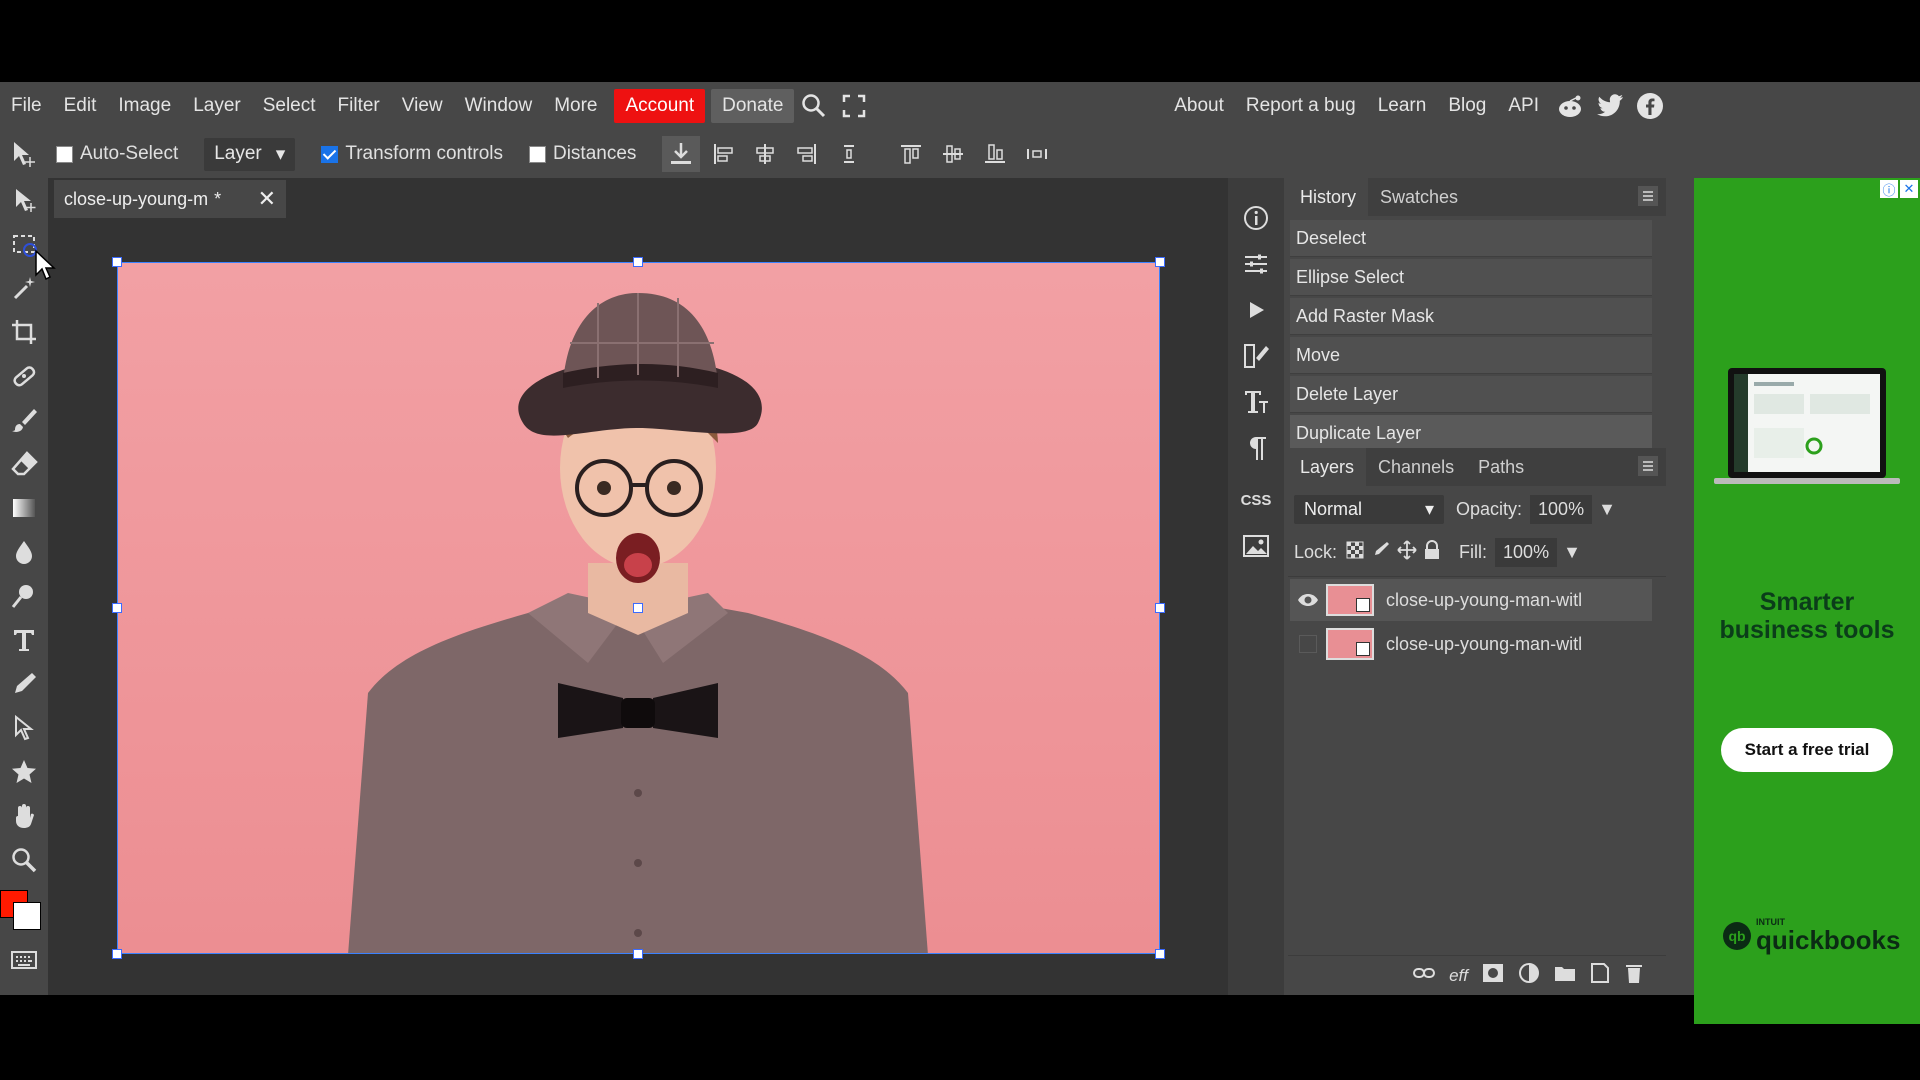 The image size is (1920, 1080). I want to click on fullscreen-icon, so click(854, 106).